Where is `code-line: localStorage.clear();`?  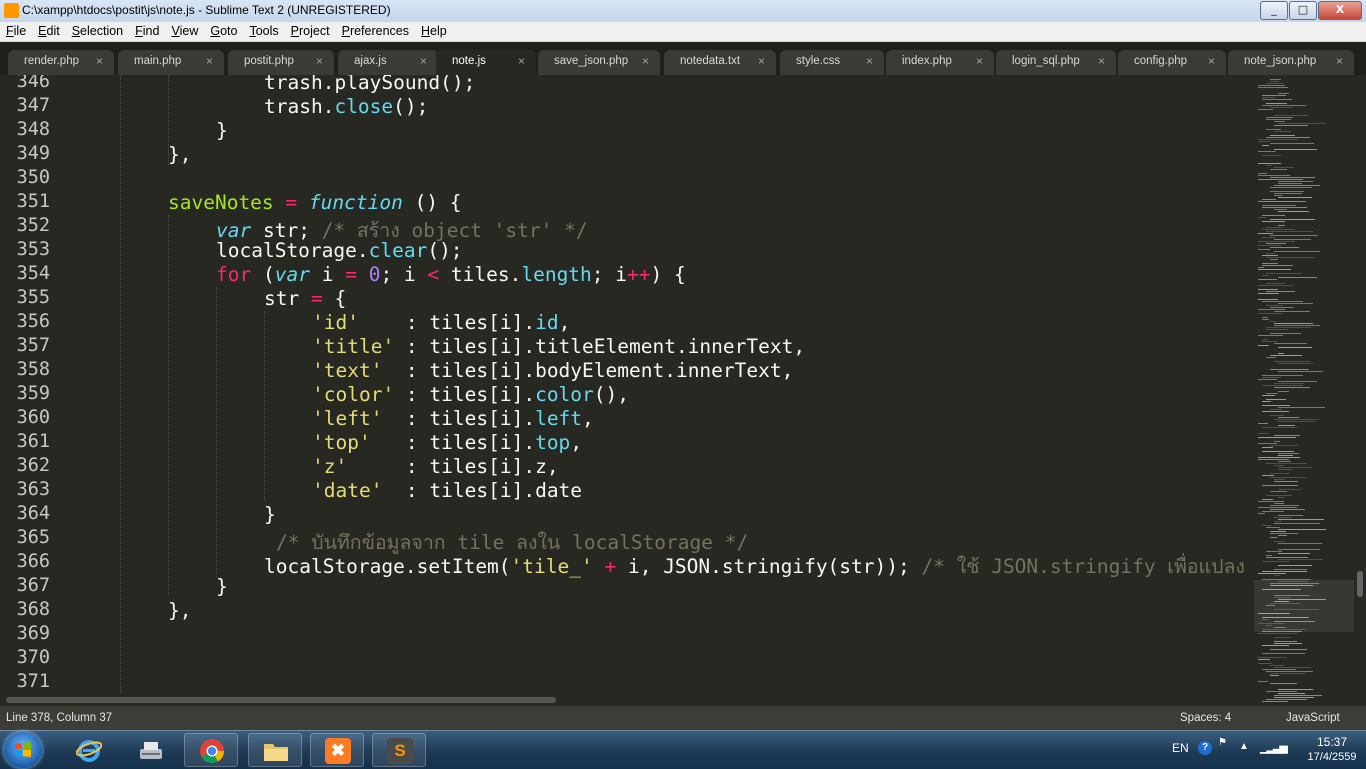 code-line: localStorage.clear(); is located at coordinates (339, 250).